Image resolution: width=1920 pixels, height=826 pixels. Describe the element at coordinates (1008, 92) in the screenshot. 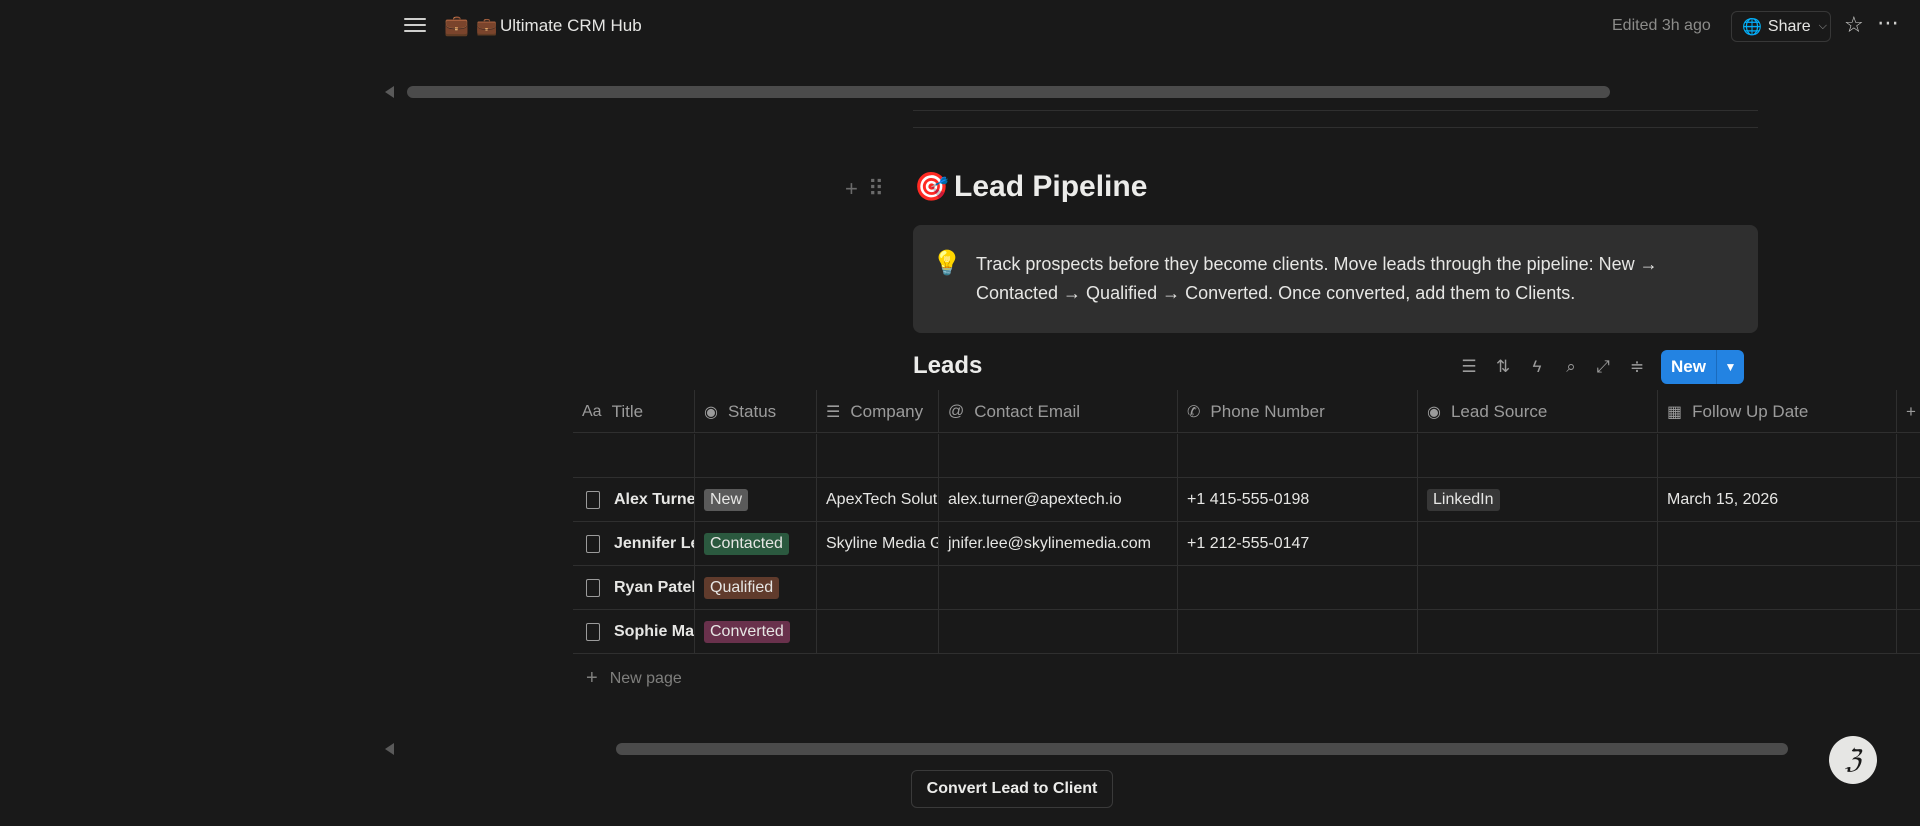

I see `horizontal-scrollbar` at that location.